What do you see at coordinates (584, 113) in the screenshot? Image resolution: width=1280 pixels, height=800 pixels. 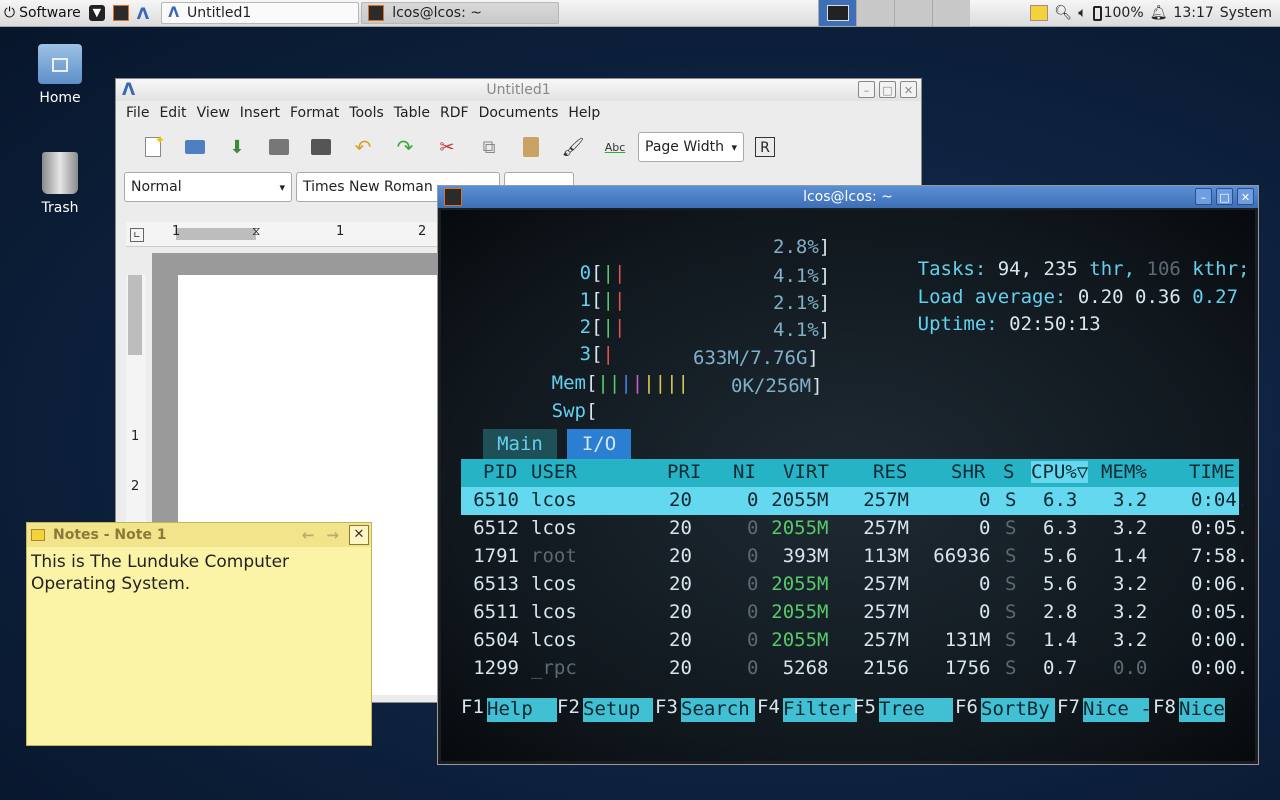 I see `menu-help: Help` at bounding box center [584, 113].